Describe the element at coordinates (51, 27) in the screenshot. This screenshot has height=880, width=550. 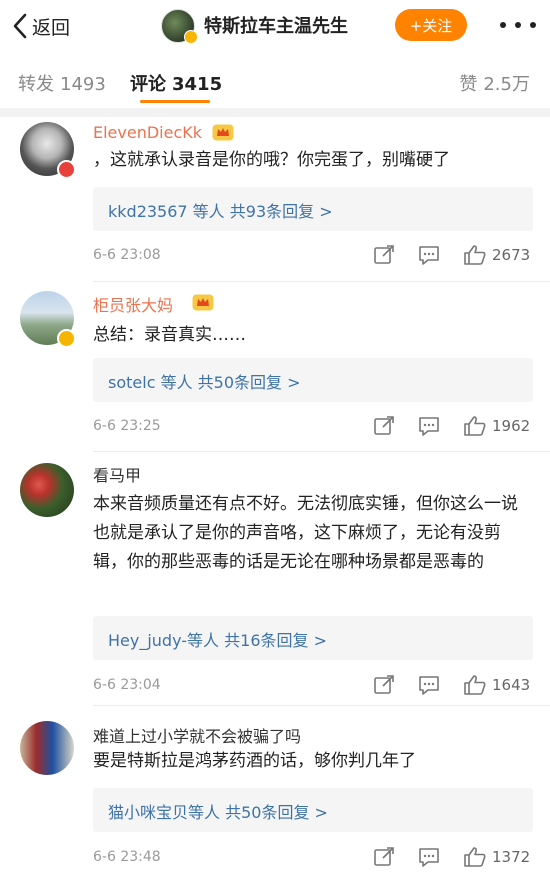
I see `back-label: 返回` at that location.